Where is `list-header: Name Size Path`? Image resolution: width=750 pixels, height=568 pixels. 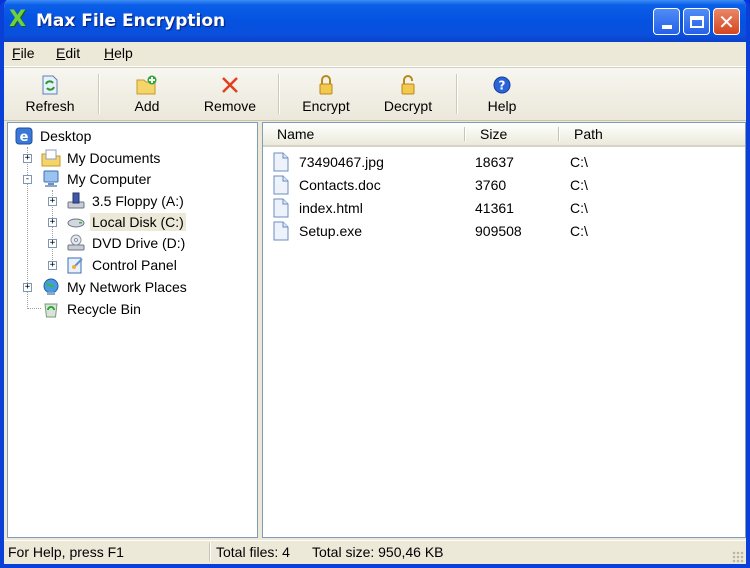
list-header: Name Size Path is located at coordinates (504, 135).